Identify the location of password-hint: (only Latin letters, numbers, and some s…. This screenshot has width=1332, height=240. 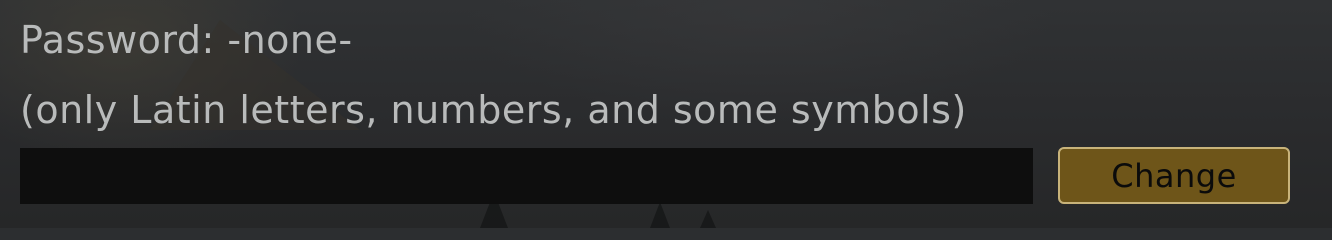
(493, 110).